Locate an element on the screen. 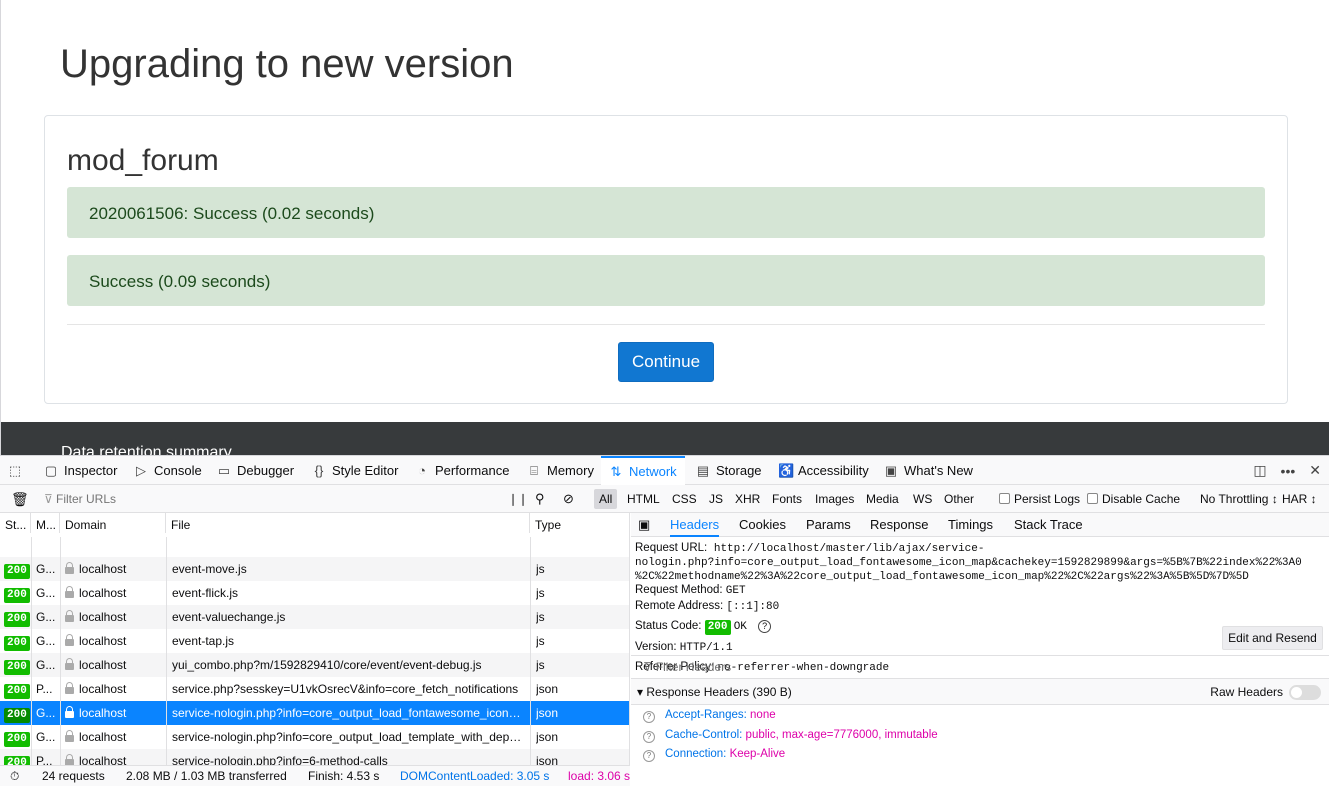  type-filter-html: HTML is located at coordinates (643, 499).